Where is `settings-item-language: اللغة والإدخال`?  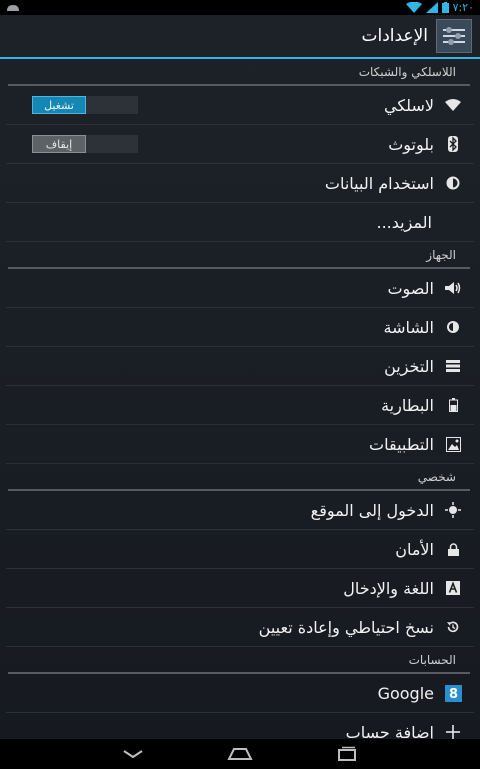
settings-item-language: اللغة والإدخال is located at coordinates (240, 588).